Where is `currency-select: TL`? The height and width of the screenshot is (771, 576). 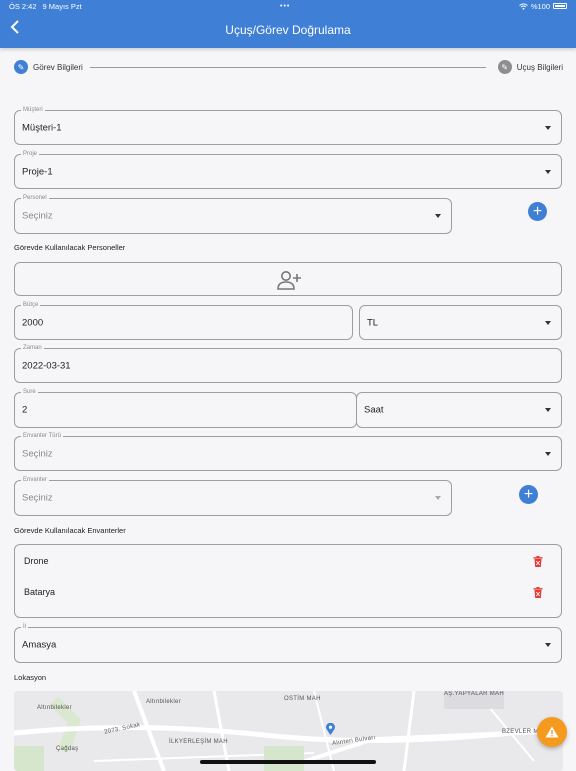 currency-select: TL is located at coordinates (460, 322).